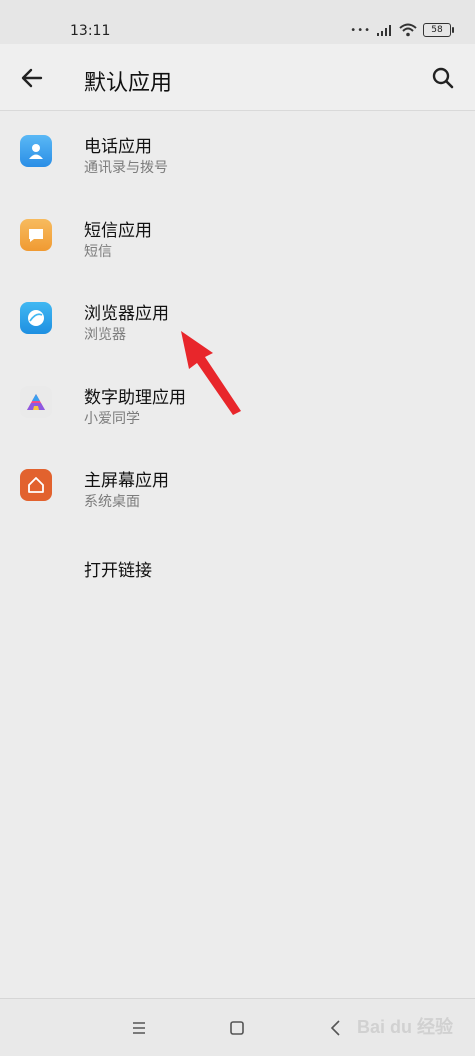  I want to click on item-title: 电话应用, so click(118, 147).